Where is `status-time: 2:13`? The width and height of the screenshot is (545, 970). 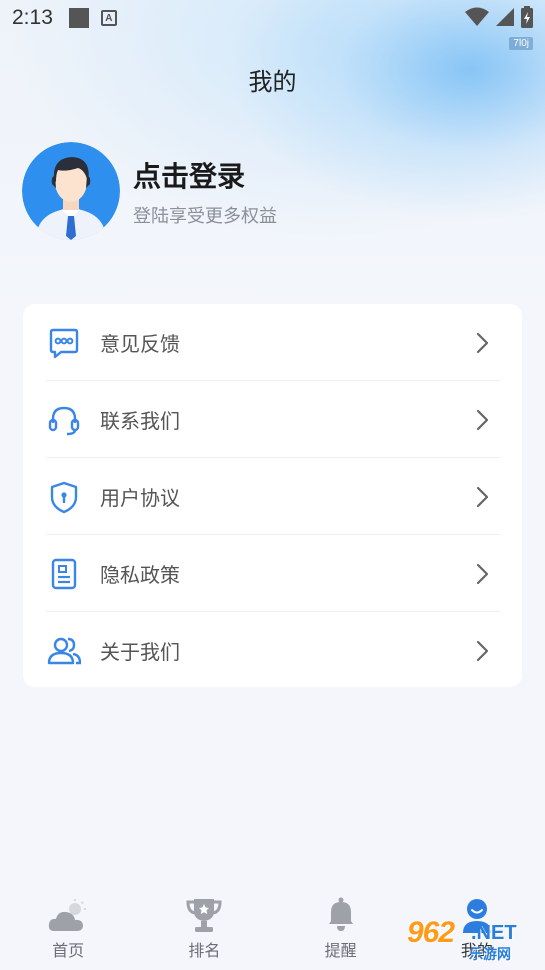 status-time: 2:13 is located at coordinates (32, 17).